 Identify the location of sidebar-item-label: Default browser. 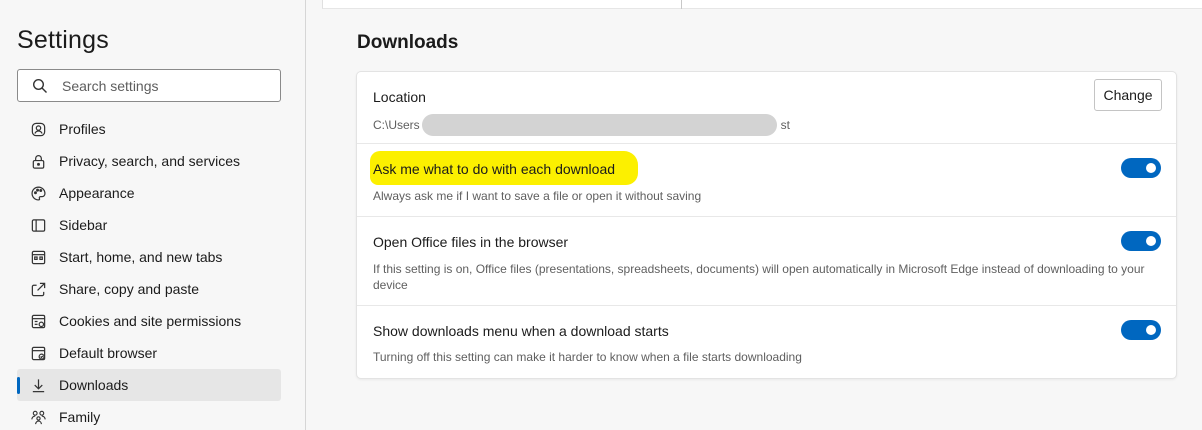
(108, 353).